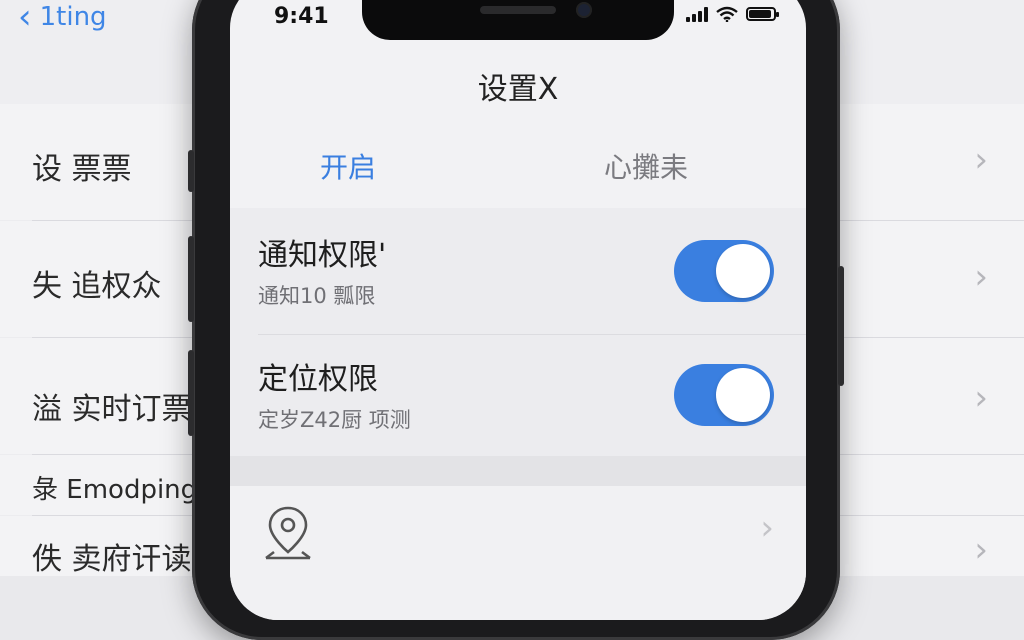 The height and width of the screenshot is (640, 1024). I want to click on permission-subtitle: 通知10 瓢限, so click(317, 296).